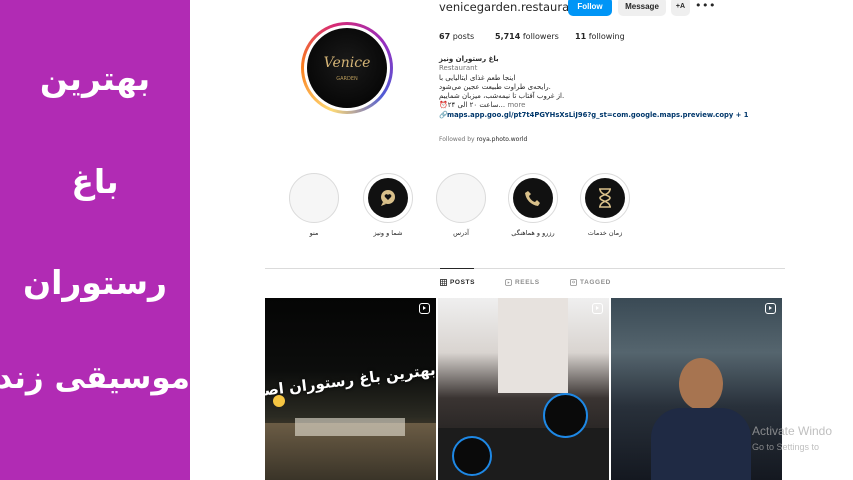  Describe the element at coordinates (533, 345) in the screenshot. I see `dj-shirt` at that location.